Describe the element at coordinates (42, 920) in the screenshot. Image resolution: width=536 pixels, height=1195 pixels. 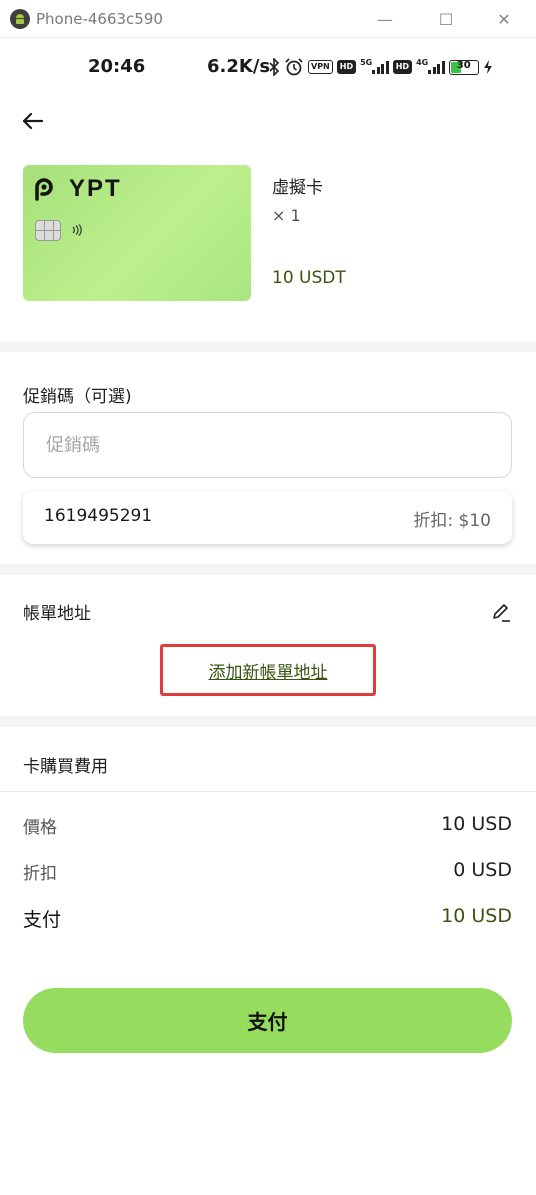
I see `pay-total-label: 支付` at that location.